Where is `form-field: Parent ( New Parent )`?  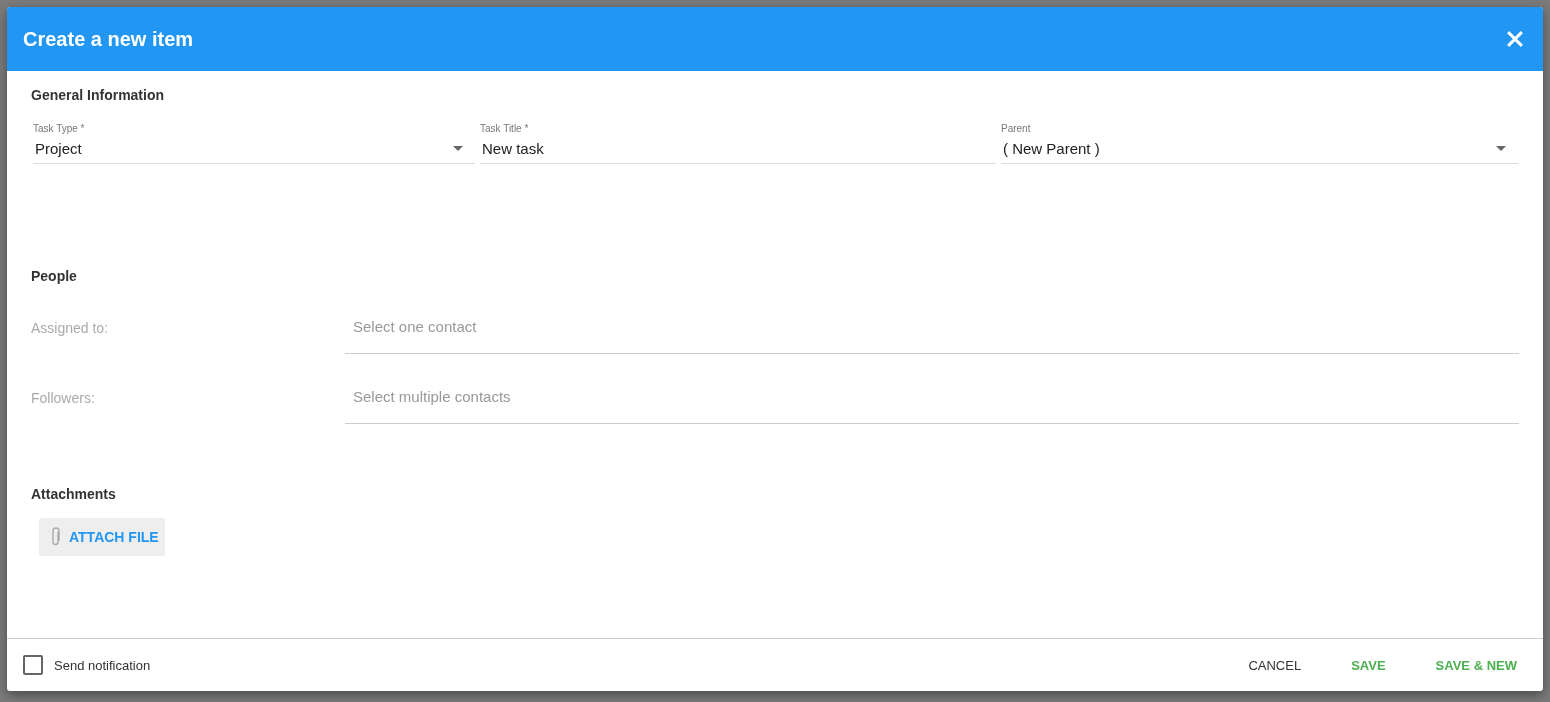
form-field: Parent ( New Parent ) is located at coordinates (1259, 143).